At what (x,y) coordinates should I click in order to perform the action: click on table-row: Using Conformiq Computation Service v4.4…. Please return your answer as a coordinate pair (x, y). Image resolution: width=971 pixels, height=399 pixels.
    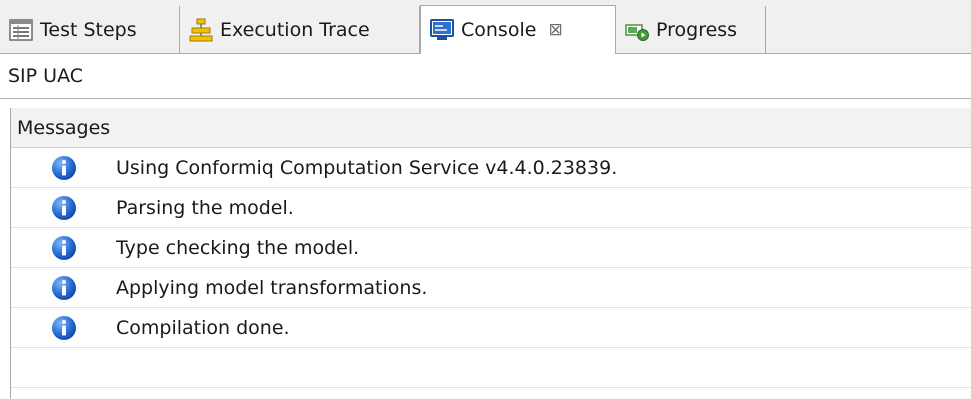
    Looking at the image, I should click on (491, 168).